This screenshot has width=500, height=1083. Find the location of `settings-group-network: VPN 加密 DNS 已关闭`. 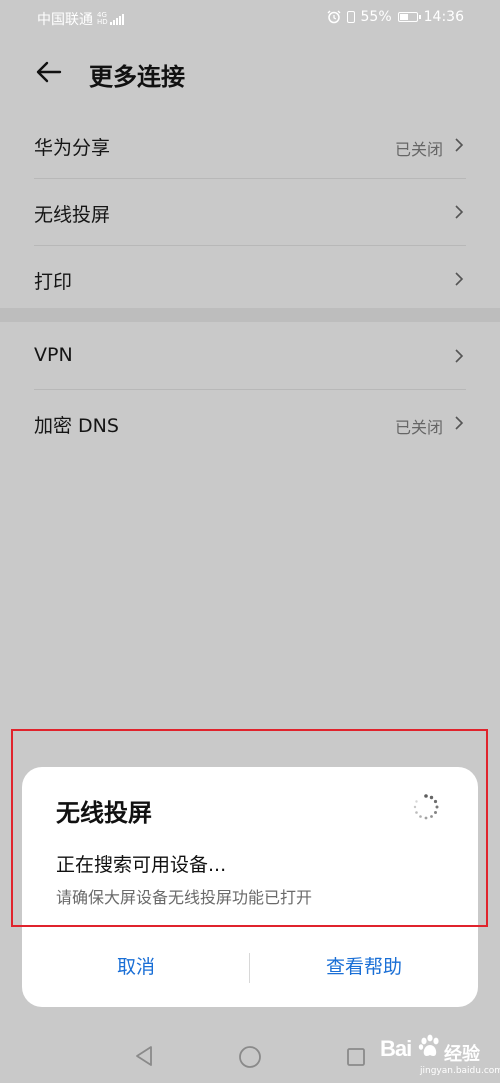

settings-group-network: VPN 加密 DNS 已关闭 is located at coordinates (250, 389).